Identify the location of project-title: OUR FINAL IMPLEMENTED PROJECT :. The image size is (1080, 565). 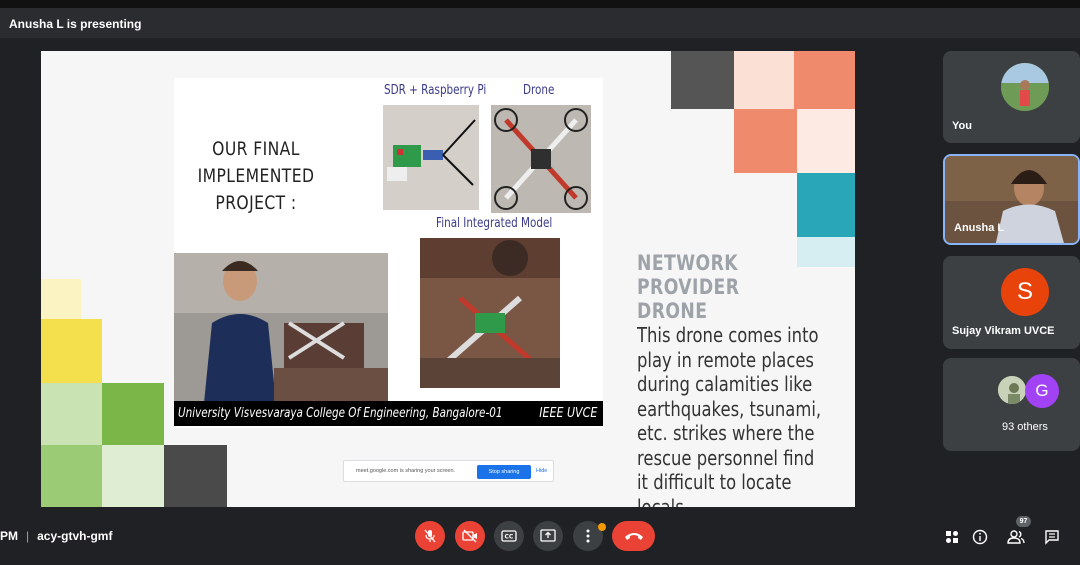
(256, 176).